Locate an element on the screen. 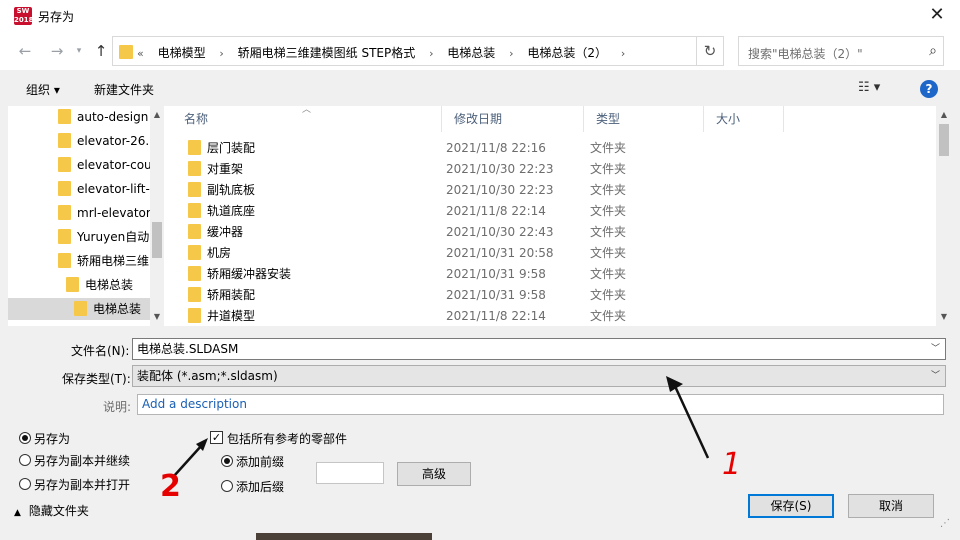  advanced-button: 高级 is located at coordinates (434, 474).